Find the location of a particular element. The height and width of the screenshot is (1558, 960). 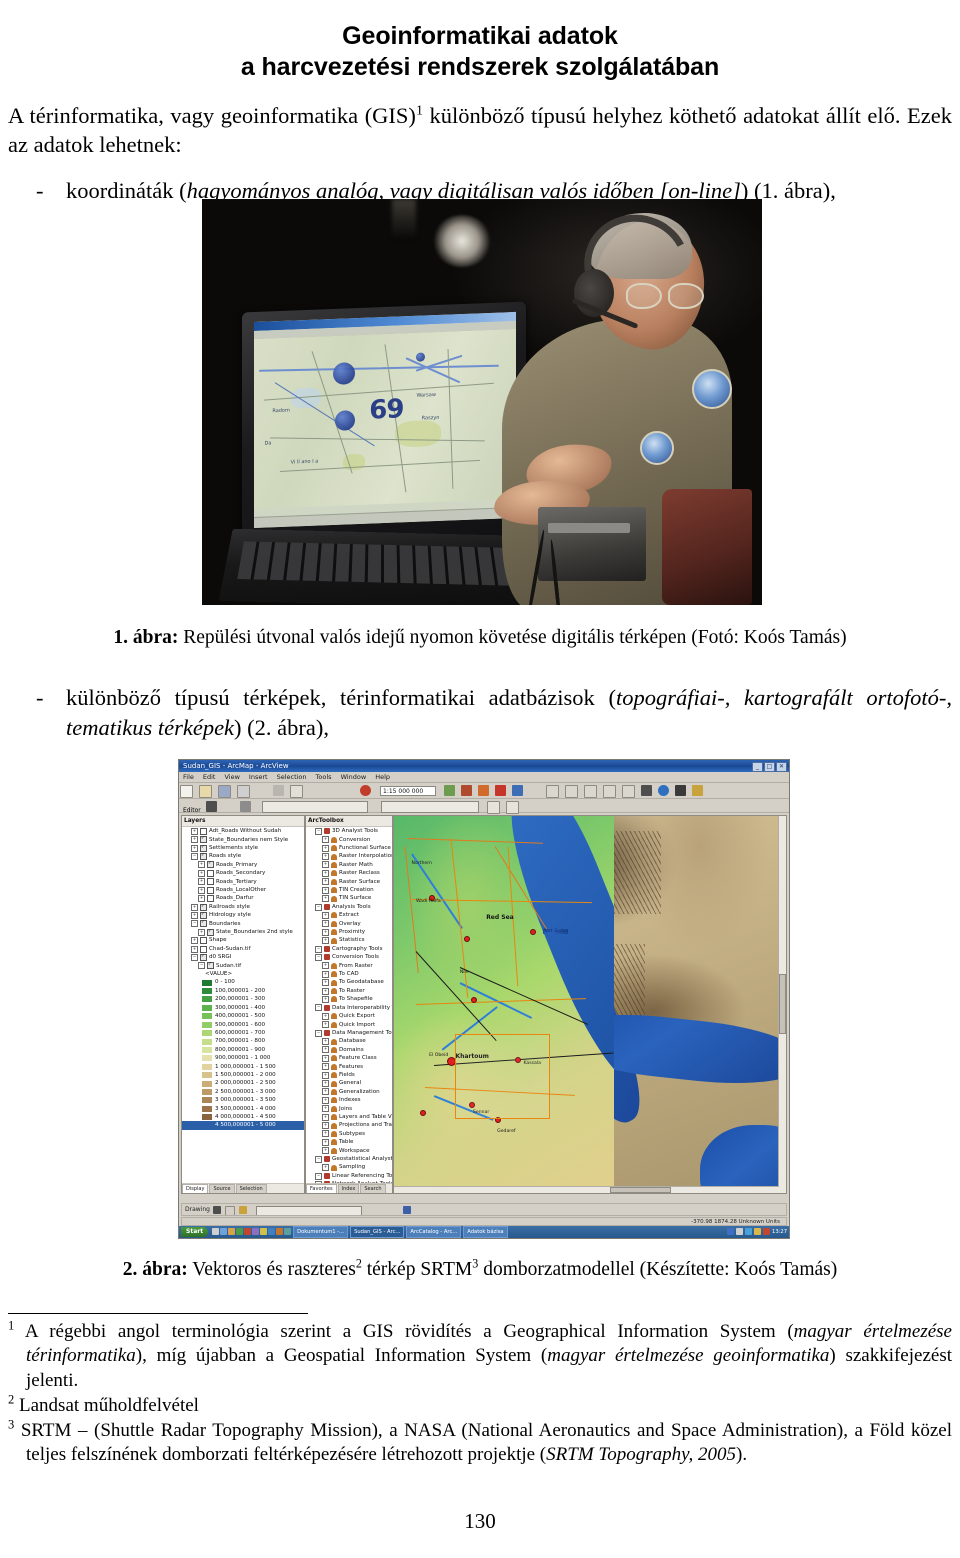

footnote-ref-1: 1 is located at coordinates (419, 110).